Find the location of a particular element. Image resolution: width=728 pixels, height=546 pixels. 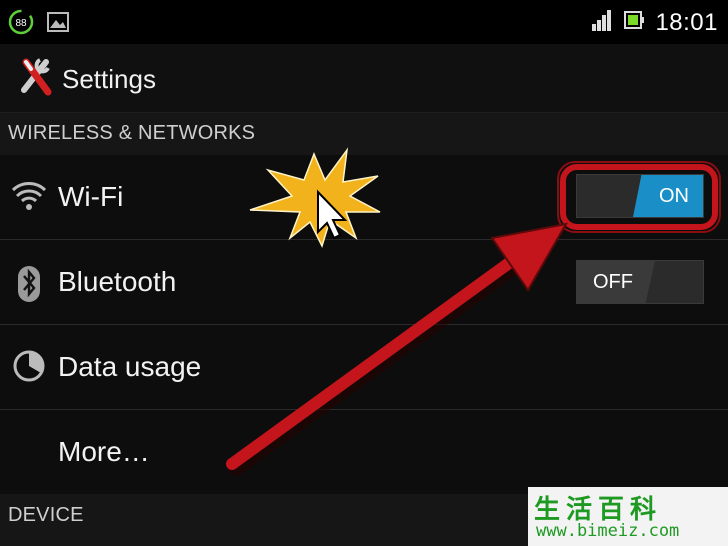

signal-icon is located at coordinates (602, 22).